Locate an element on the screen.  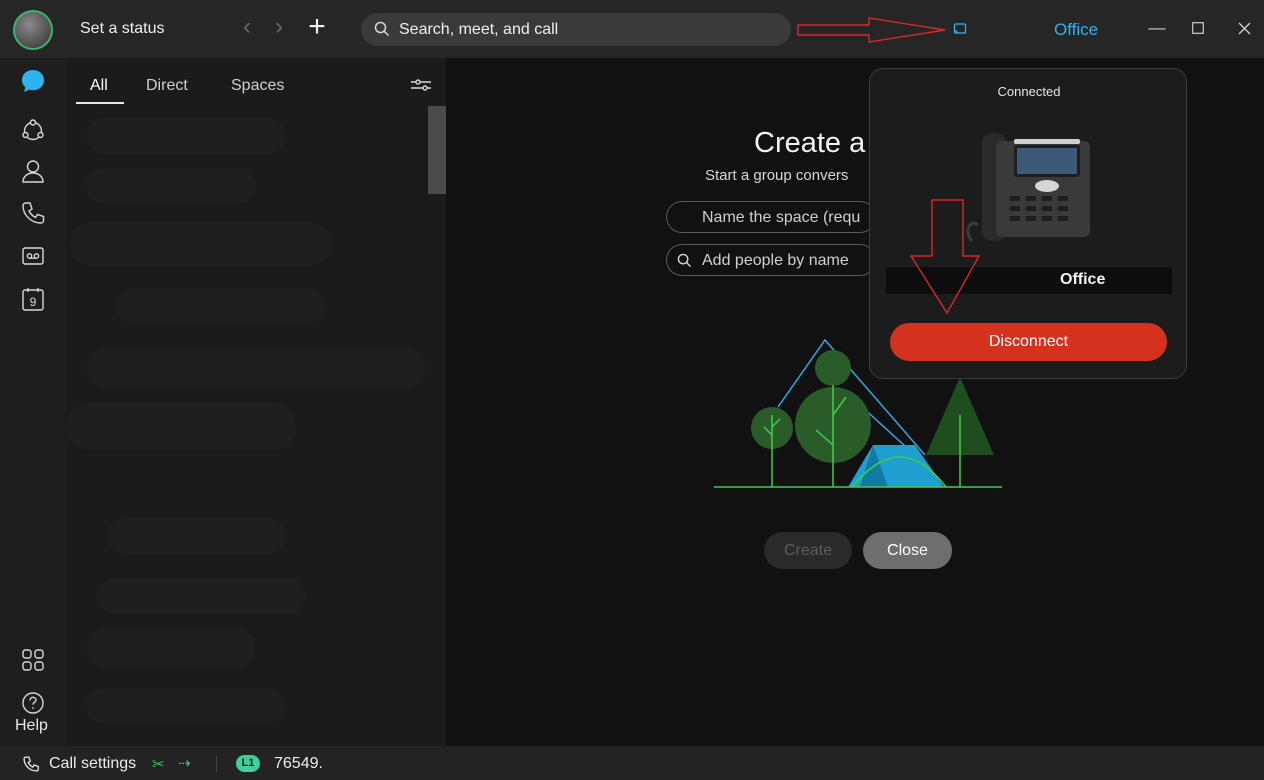
help-label: Help is located at coordinates (31, 726).